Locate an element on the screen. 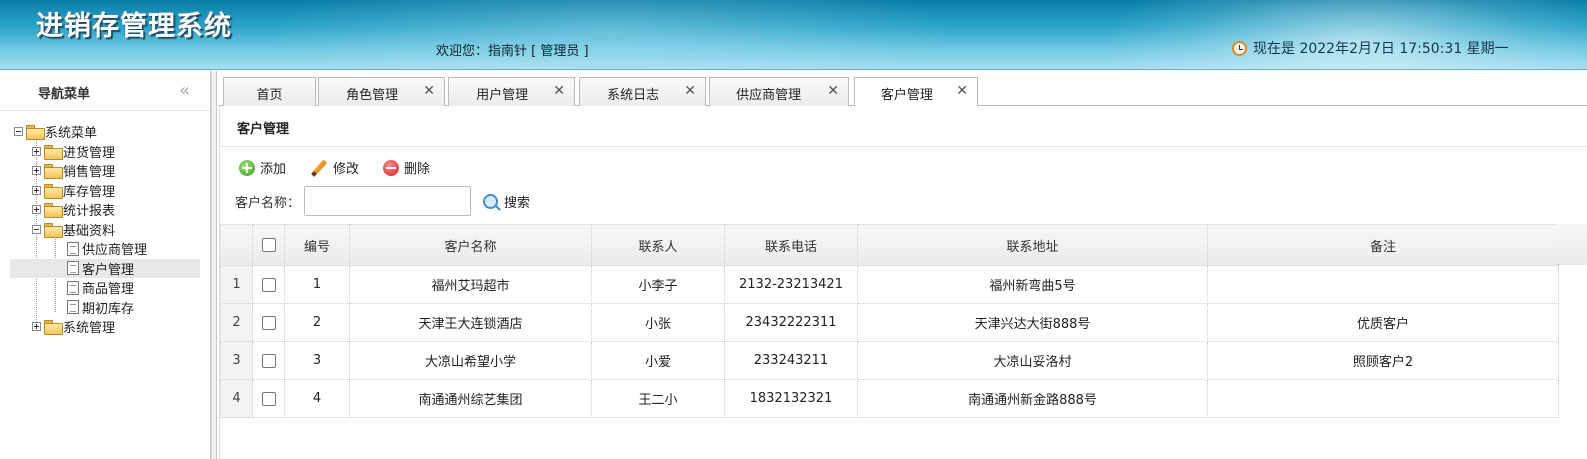 The image size is (1587, 459). column-header: 联系电话 is located at coordinates (791, 245).